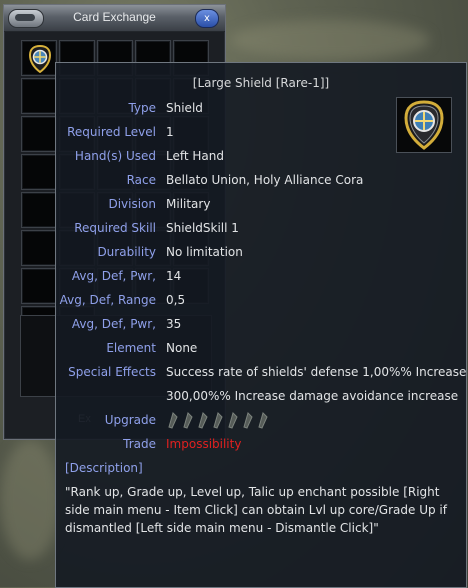  I want to click on stat-value: Shield, so click(184, 108).